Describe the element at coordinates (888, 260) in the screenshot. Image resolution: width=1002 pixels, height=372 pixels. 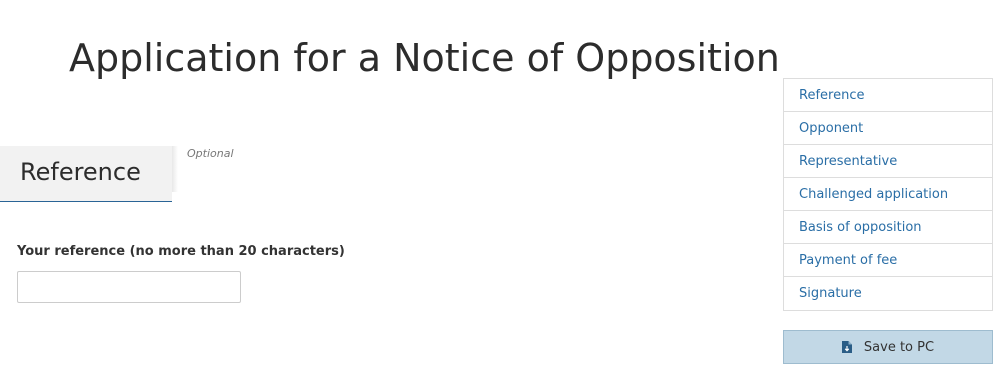
I see `side-nav-item-payment-of-fee: Payment of fee` at that location.